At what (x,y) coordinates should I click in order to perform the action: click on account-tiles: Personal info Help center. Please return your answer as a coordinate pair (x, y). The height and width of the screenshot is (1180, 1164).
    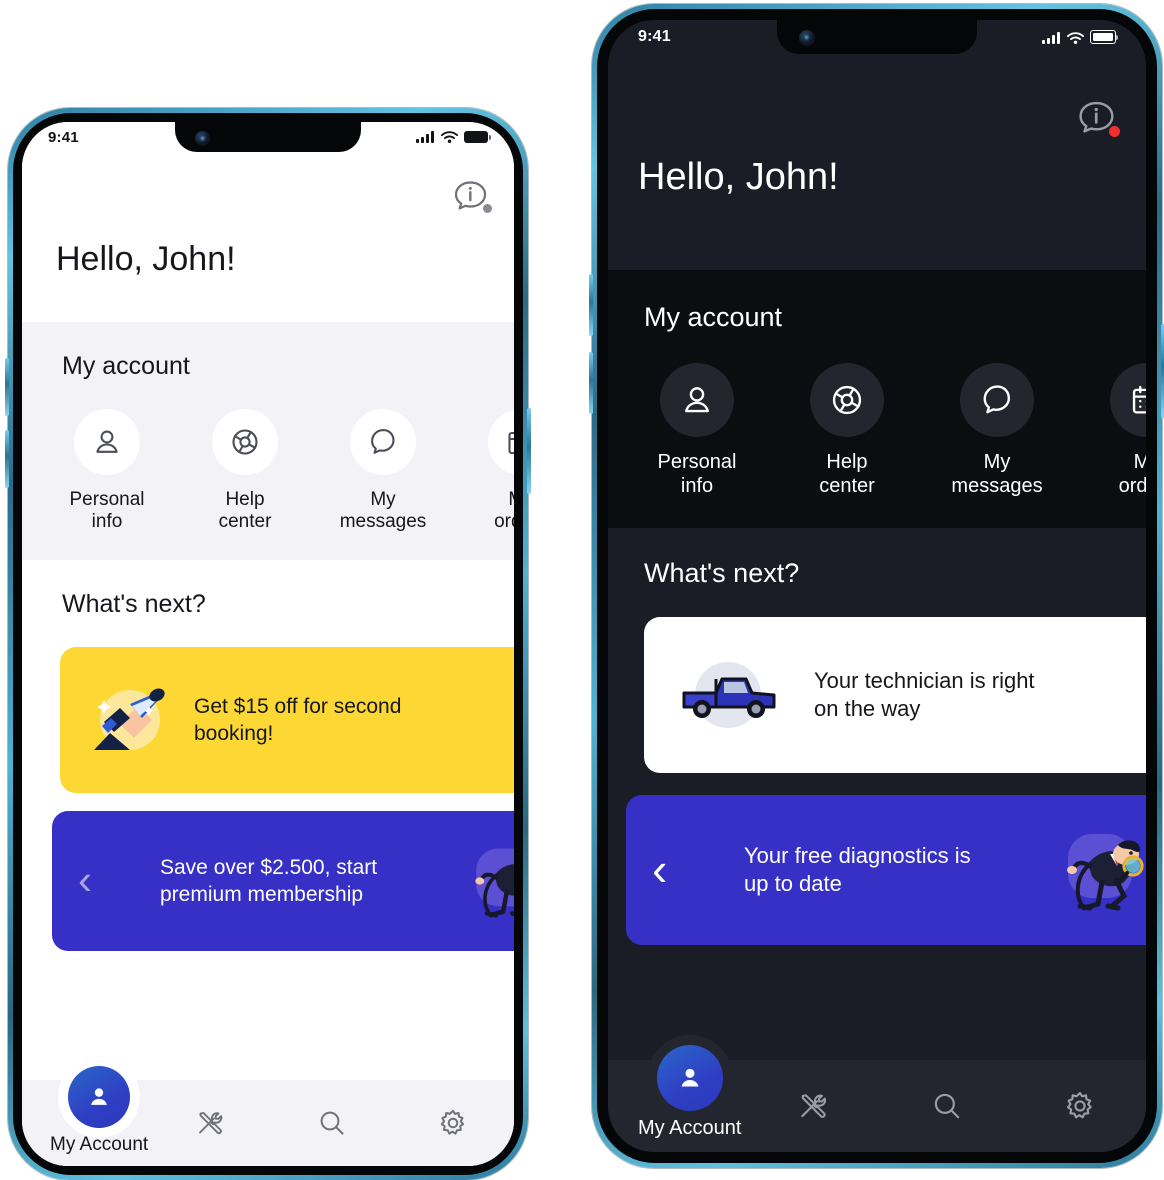
    Looking at the image, I should click on (268, 471).